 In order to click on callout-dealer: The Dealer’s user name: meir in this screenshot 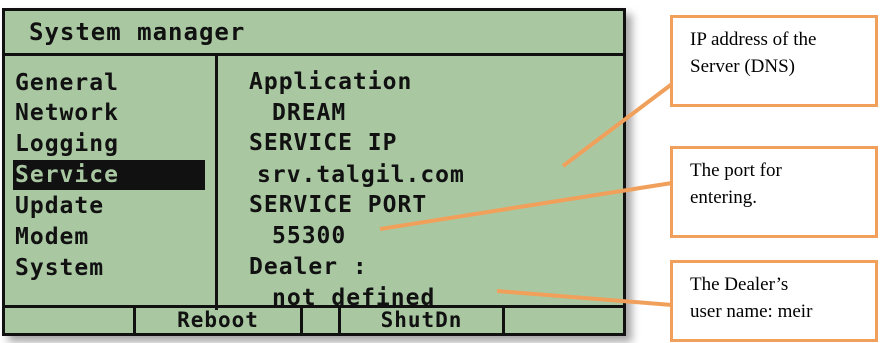, I will do `click(774, 301)`.